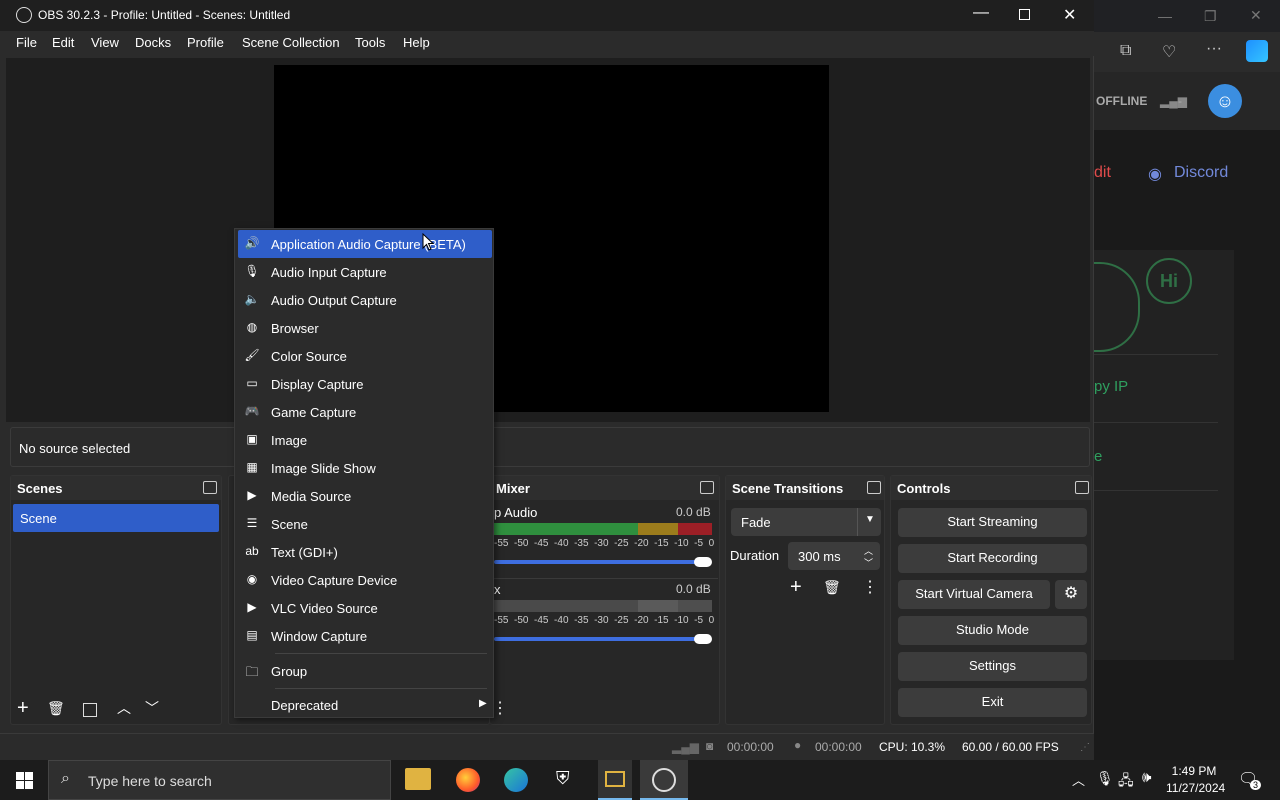  Describe the element at coordinates (1169, 52) in the screenshot. I see `performance-icon: ♡` at that location.